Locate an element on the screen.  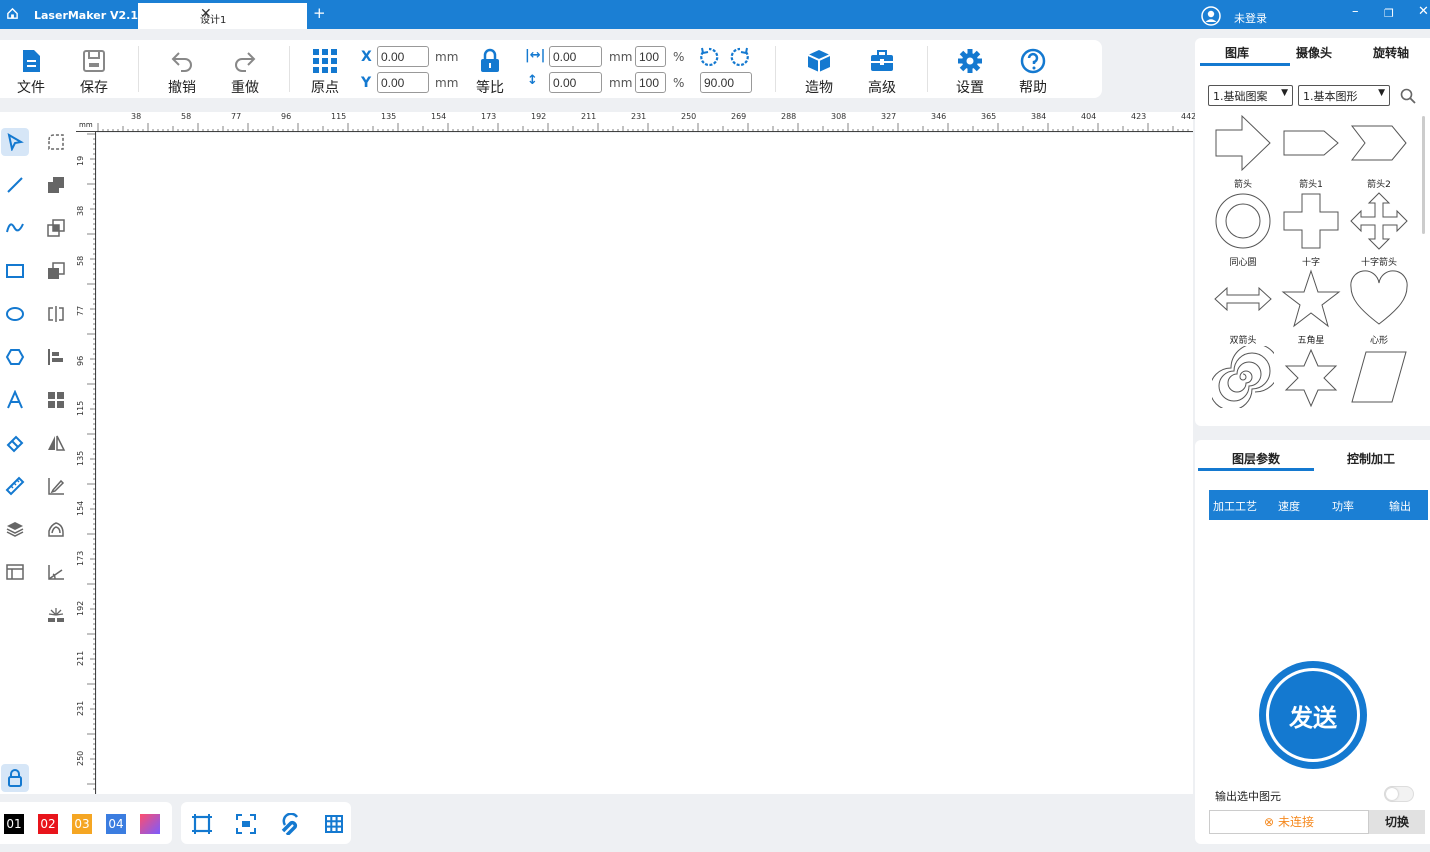
ruler-label: 250 is located at coordinates (80, 758).